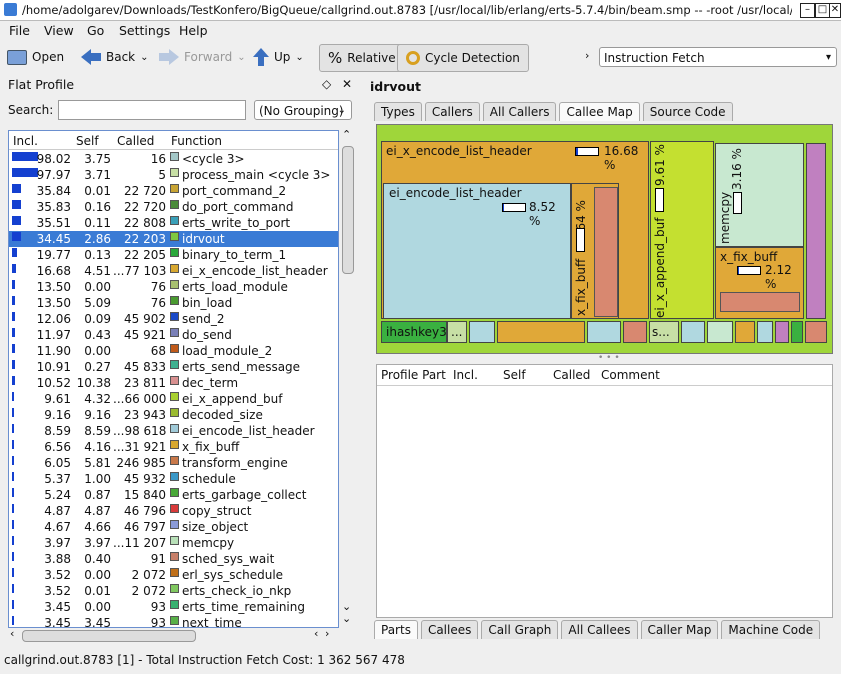  Describe the element at coordinates (173, 591) in the screenshot. I see `table-row: 3.52 0.01 2 072 erts_check_io_nkp` at that location.